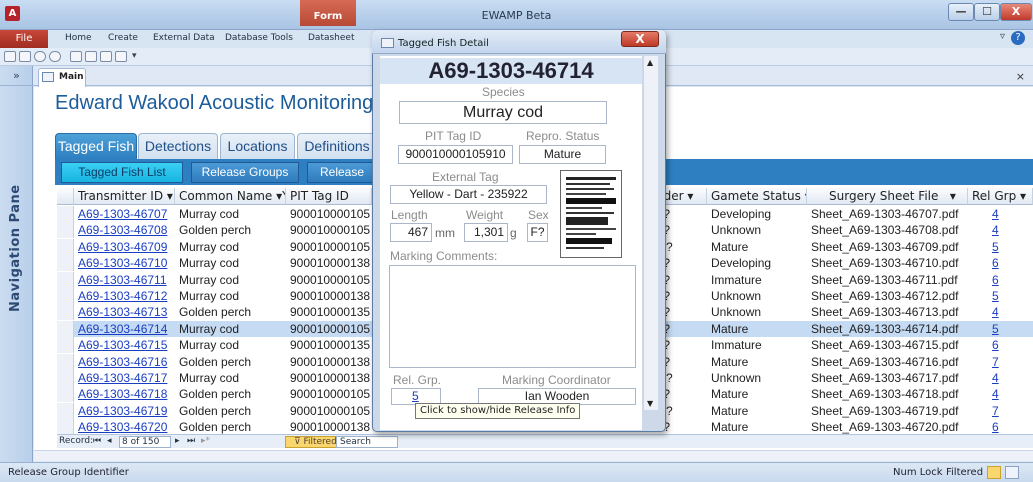  What do you see at coordinates (145, 442) in the screenshot?
I see `current-record-field: 8 of 150` at bounding box center [145, 442].